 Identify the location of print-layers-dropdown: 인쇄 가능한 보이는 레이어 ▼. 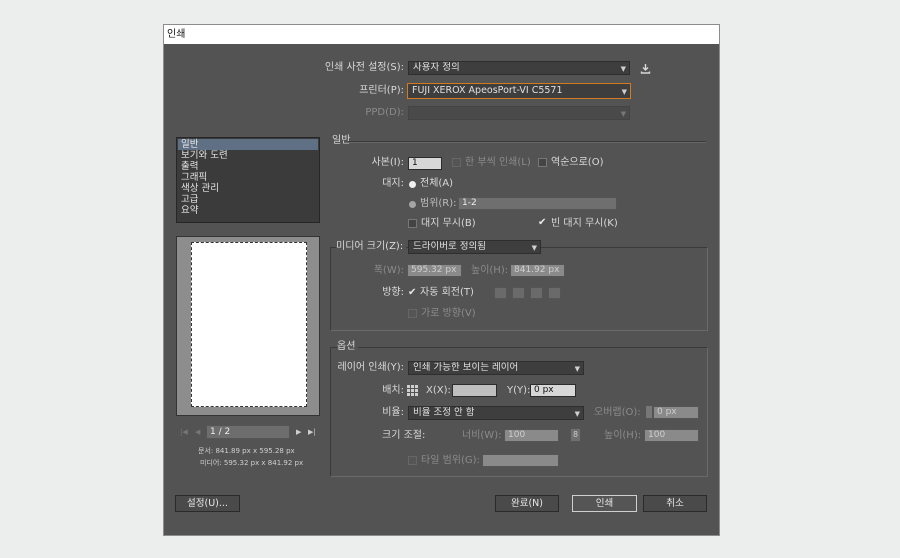
(496, 368).